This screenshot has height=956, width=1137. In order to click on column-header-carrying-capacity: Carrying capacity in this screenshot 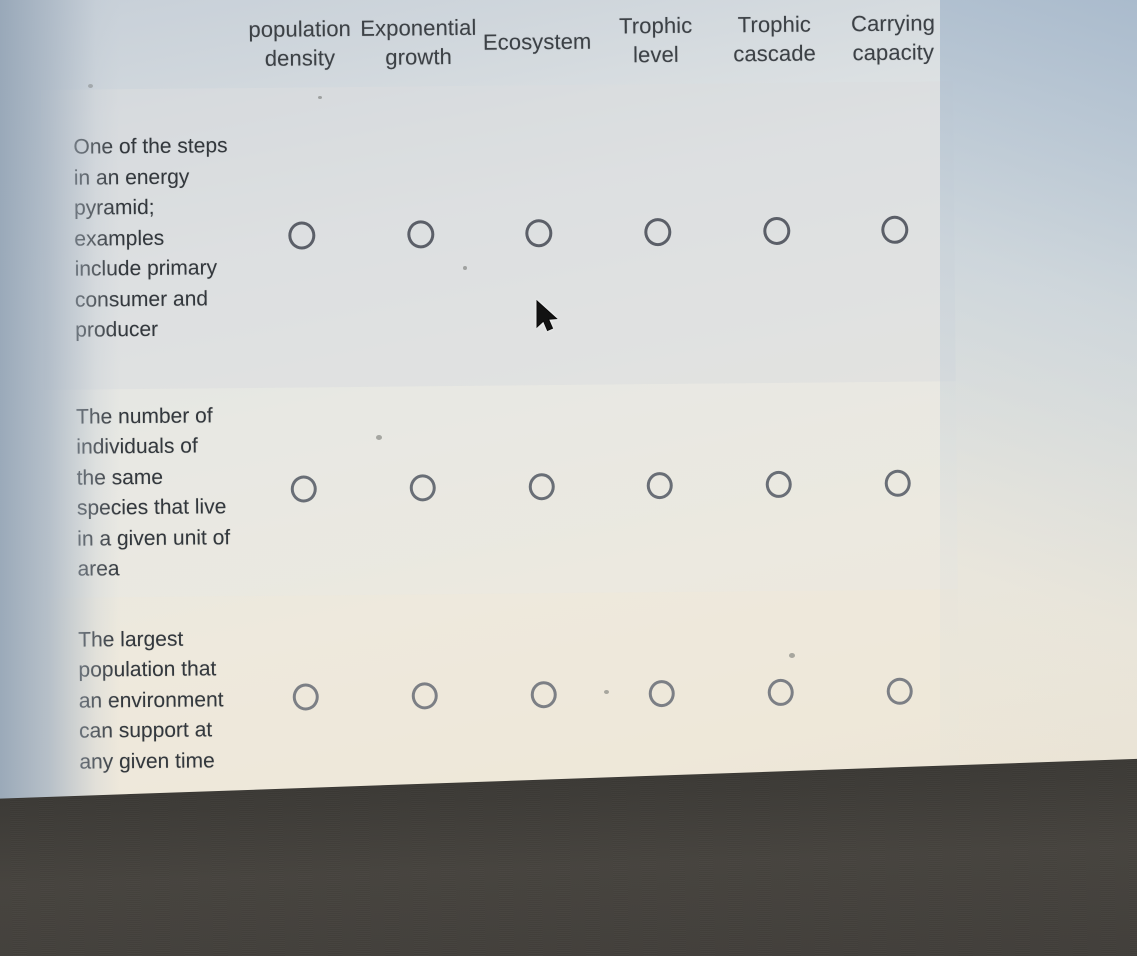, I will do `click(893, 37)`.